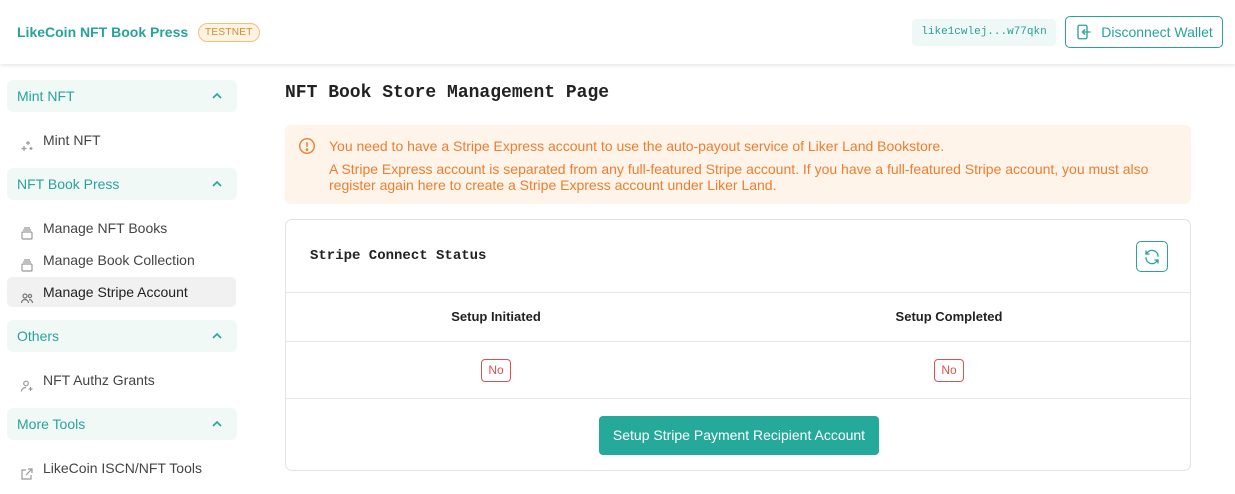 The width and height of the screenshot is (1235, 494). Describe the element at coordinates (27, 142) in the screenshot. I see `sparkle-icon` at that location.